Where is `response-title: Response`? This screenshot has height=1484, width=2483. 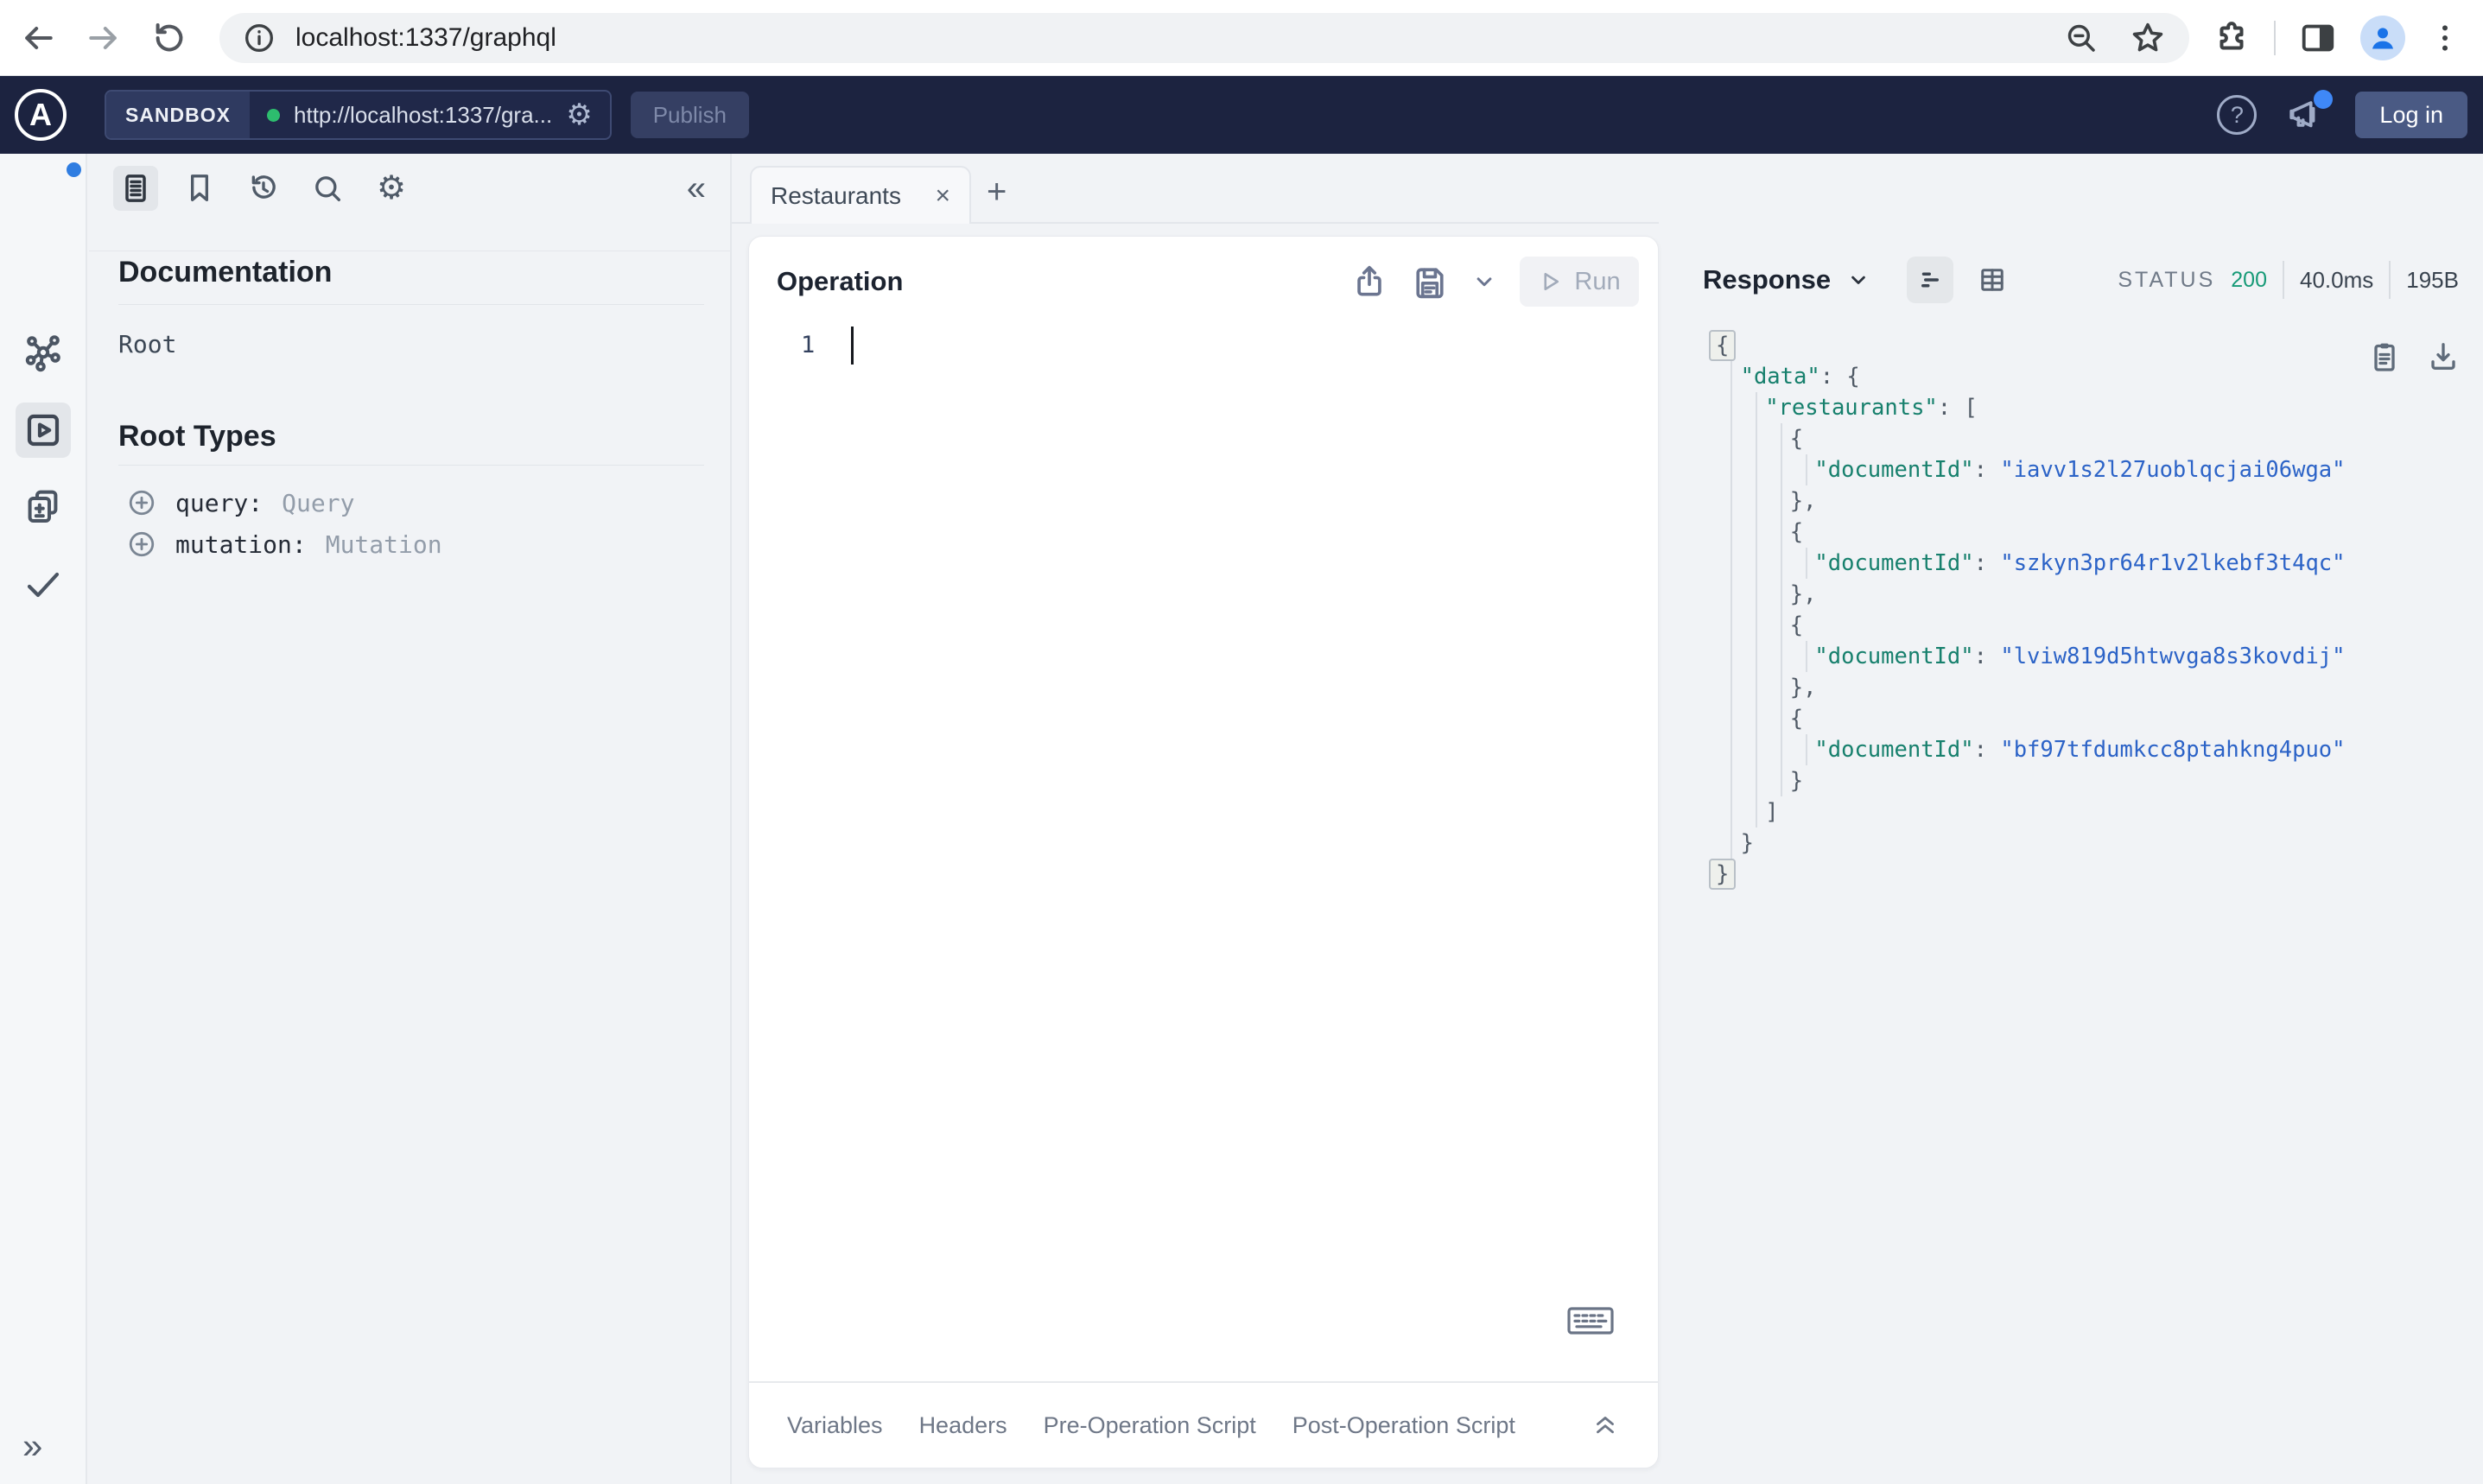 response-title: Response is located at coordinates (1768, 279).